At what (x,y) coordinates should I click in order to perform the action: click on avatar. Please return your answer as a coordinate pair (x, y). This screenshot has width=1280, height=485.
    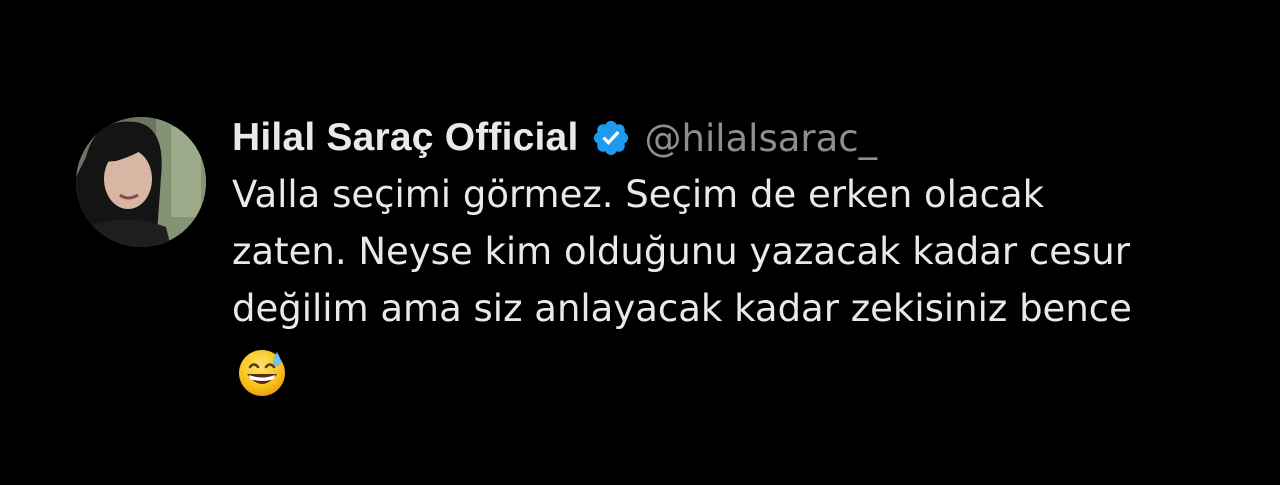
    Looking at the image, I should click on (141, 182).